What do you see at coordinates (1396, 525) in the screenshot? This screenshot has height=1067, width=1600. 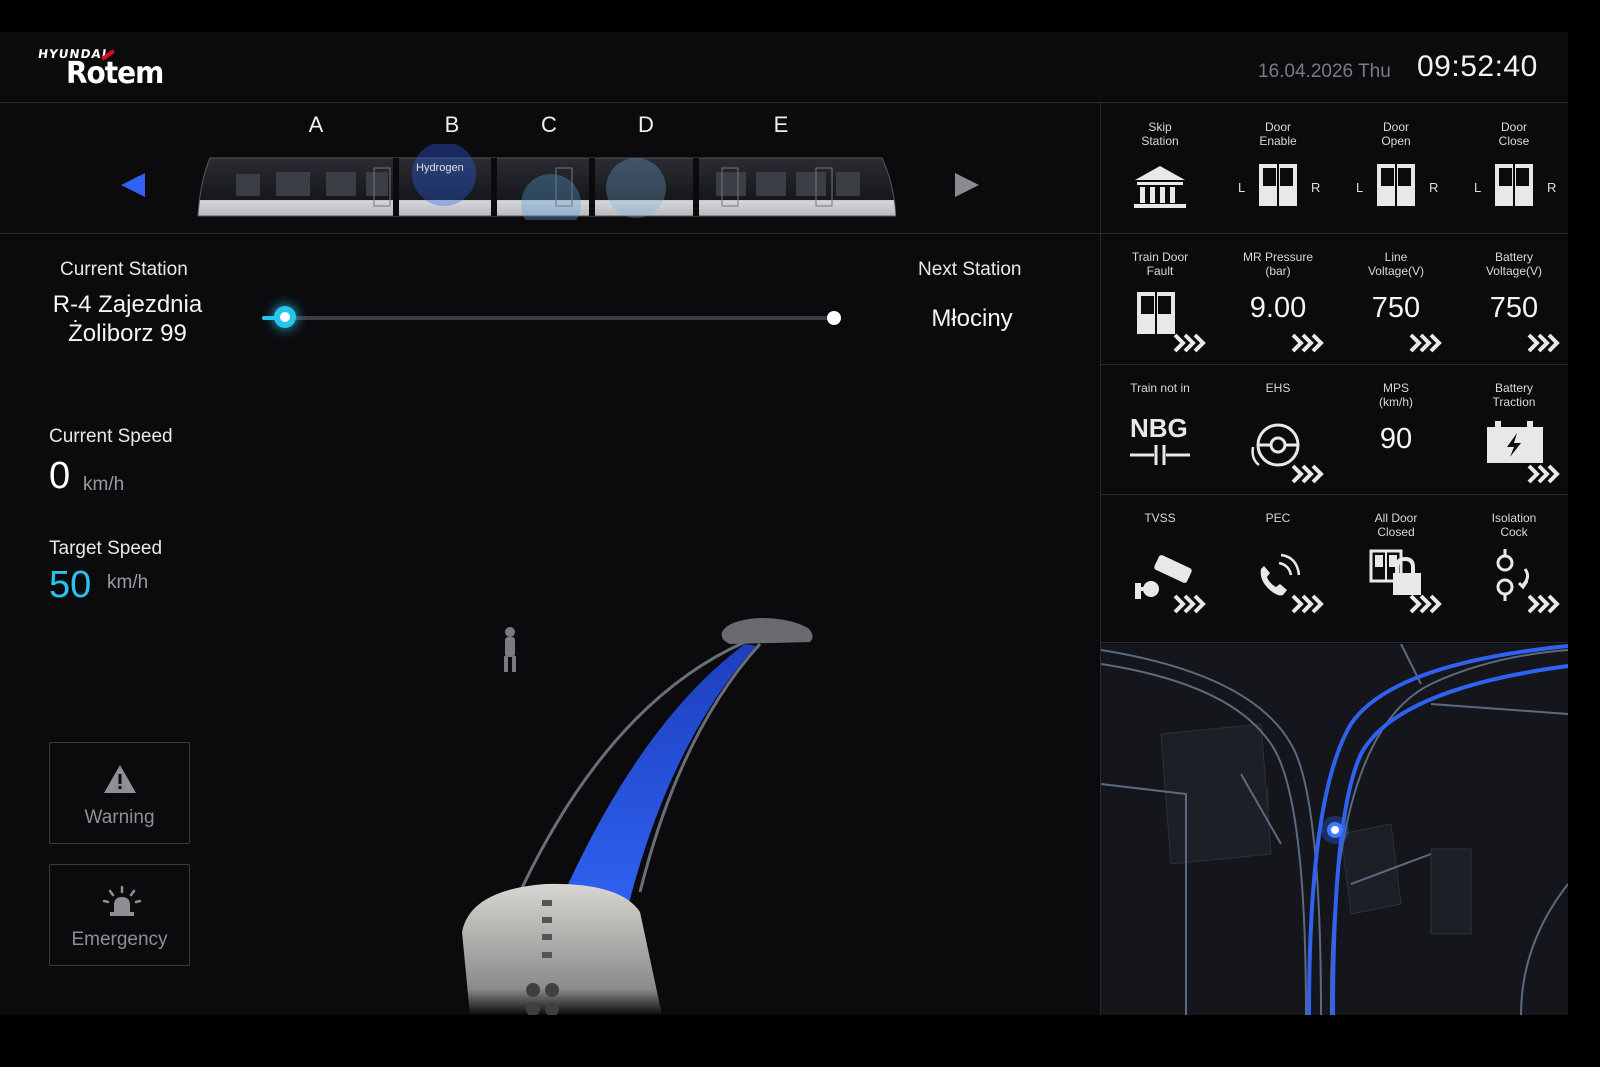 I see `all-door-closed-title: All Door Closed` at bounding box center [1396, 525].